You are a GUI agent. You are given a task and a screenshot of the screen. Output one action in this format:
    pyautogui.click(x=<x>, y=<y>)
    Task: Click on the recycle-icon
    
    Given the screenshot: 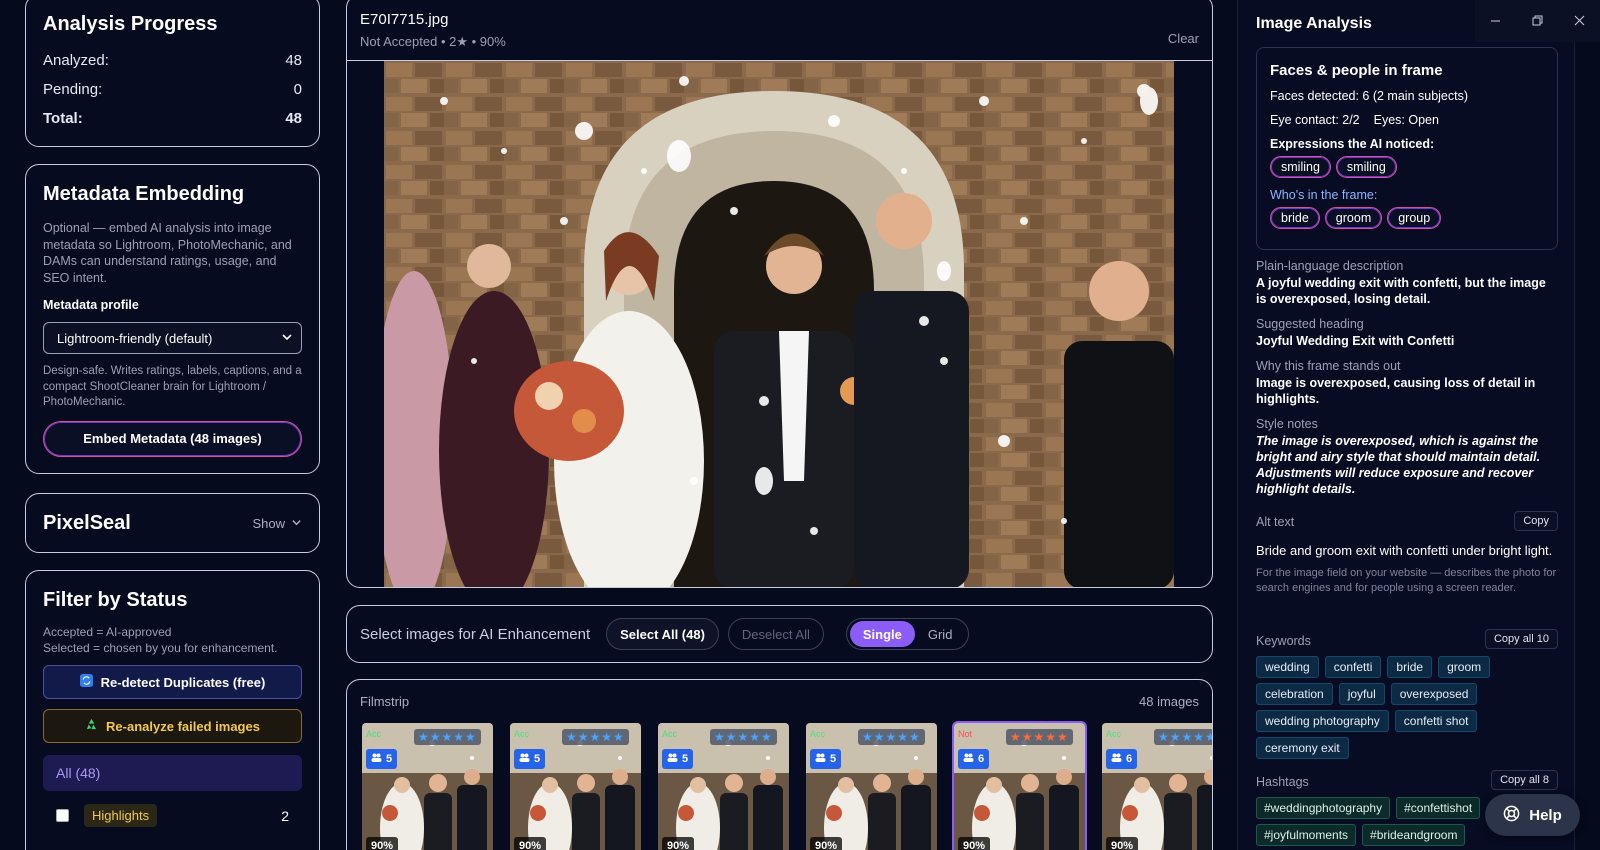 What is the action you would take?
    pyautogui.click(x=91, y=726)
    